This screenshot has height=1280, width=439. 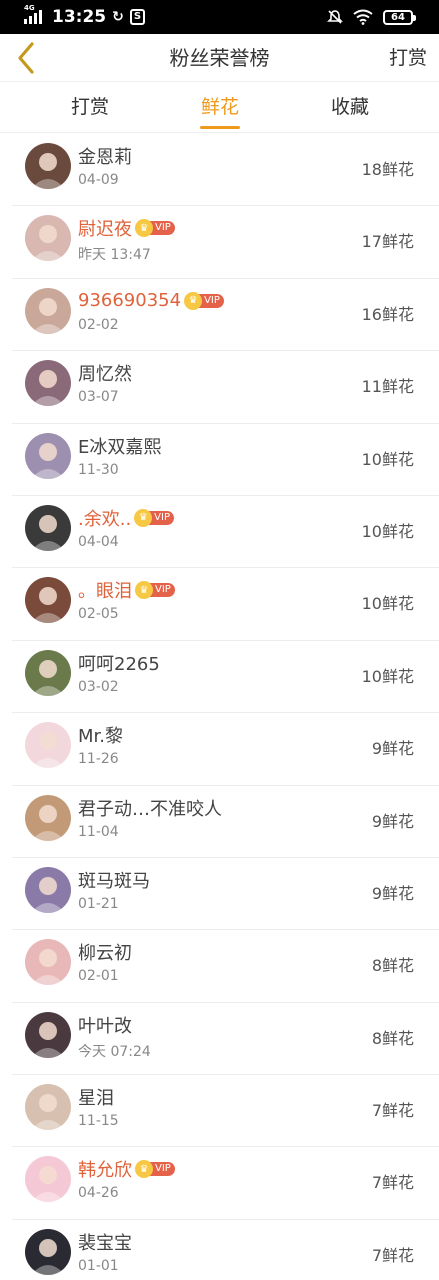 I want to click on user-name: 柳云初, so click(x=105, y=952).